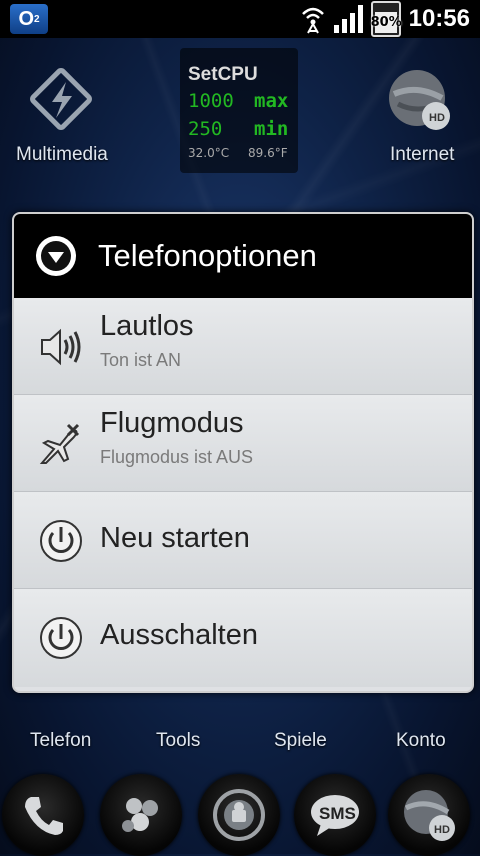  What do you see at coordinates (240, 19) in the screenshot?
I see `status-bar: O2 80% 10:56` at bounding box center [240, 19].